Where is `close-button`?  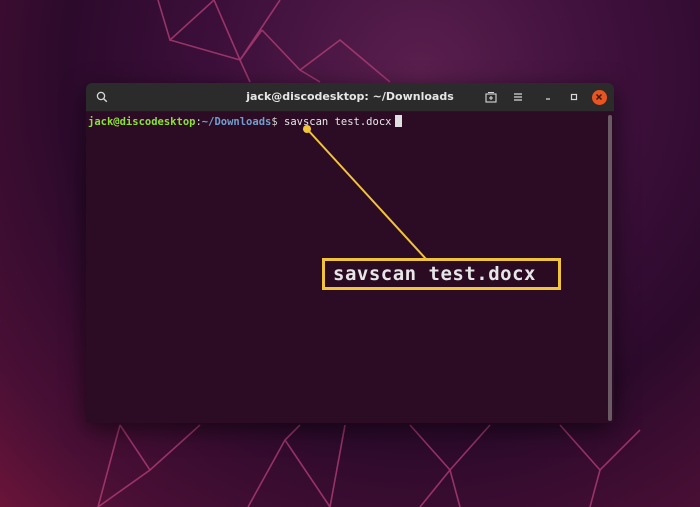 close-button is located at coordinates (599, 97).